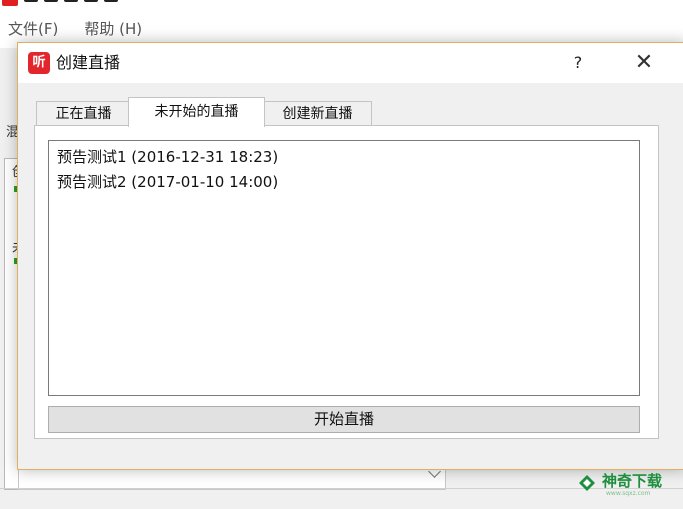 This screenshot has height=509, width=683. I want to click on main-side-label-1: 混, so click(13, 132).